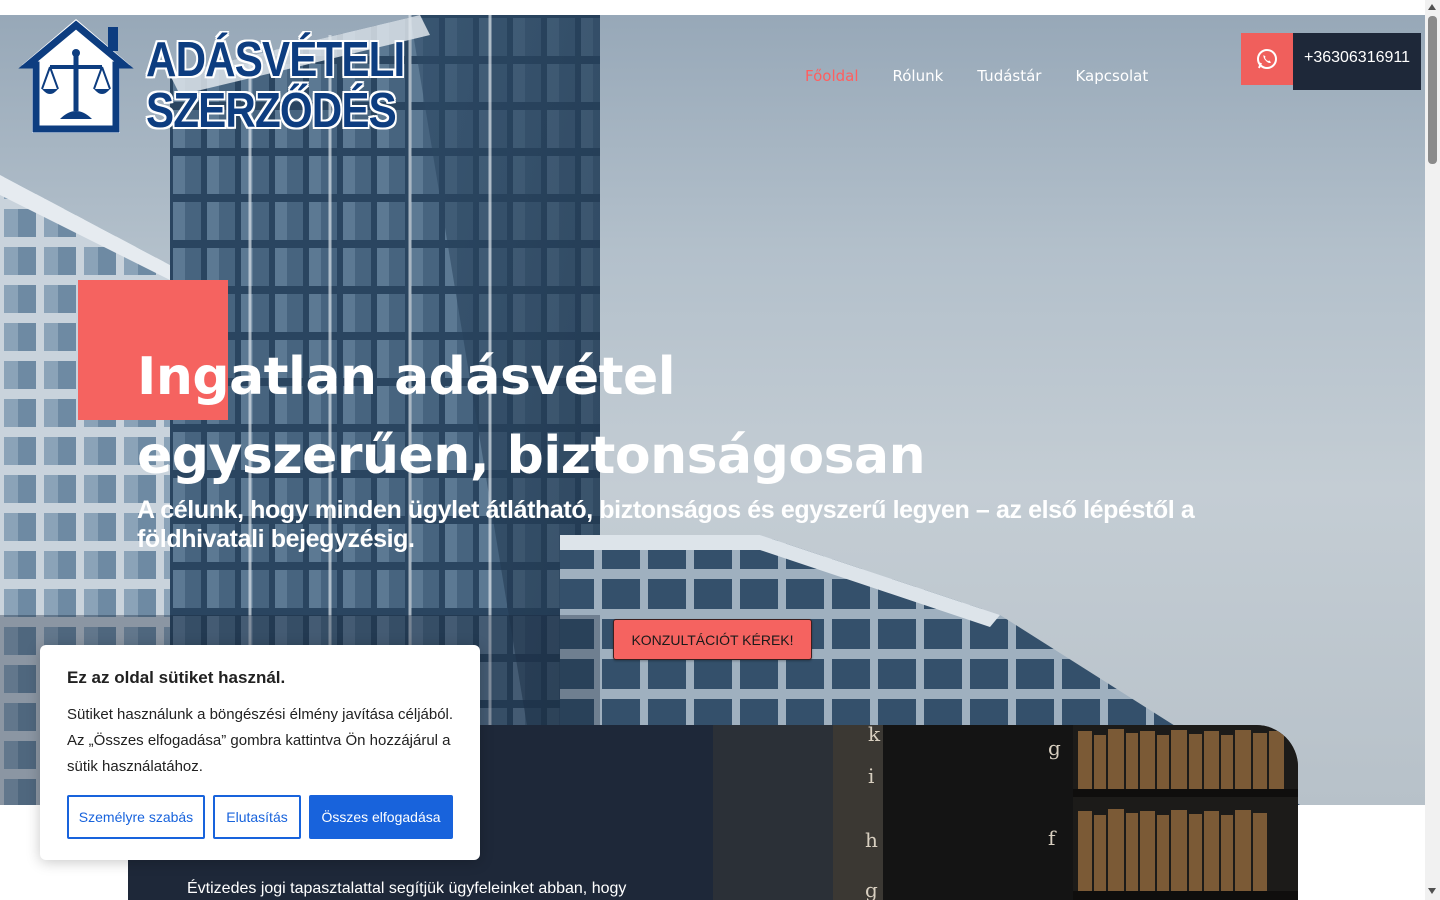 The width and height of the screenshot is (1440, 900). I want to click on svg-text: h, so click(871, 840).